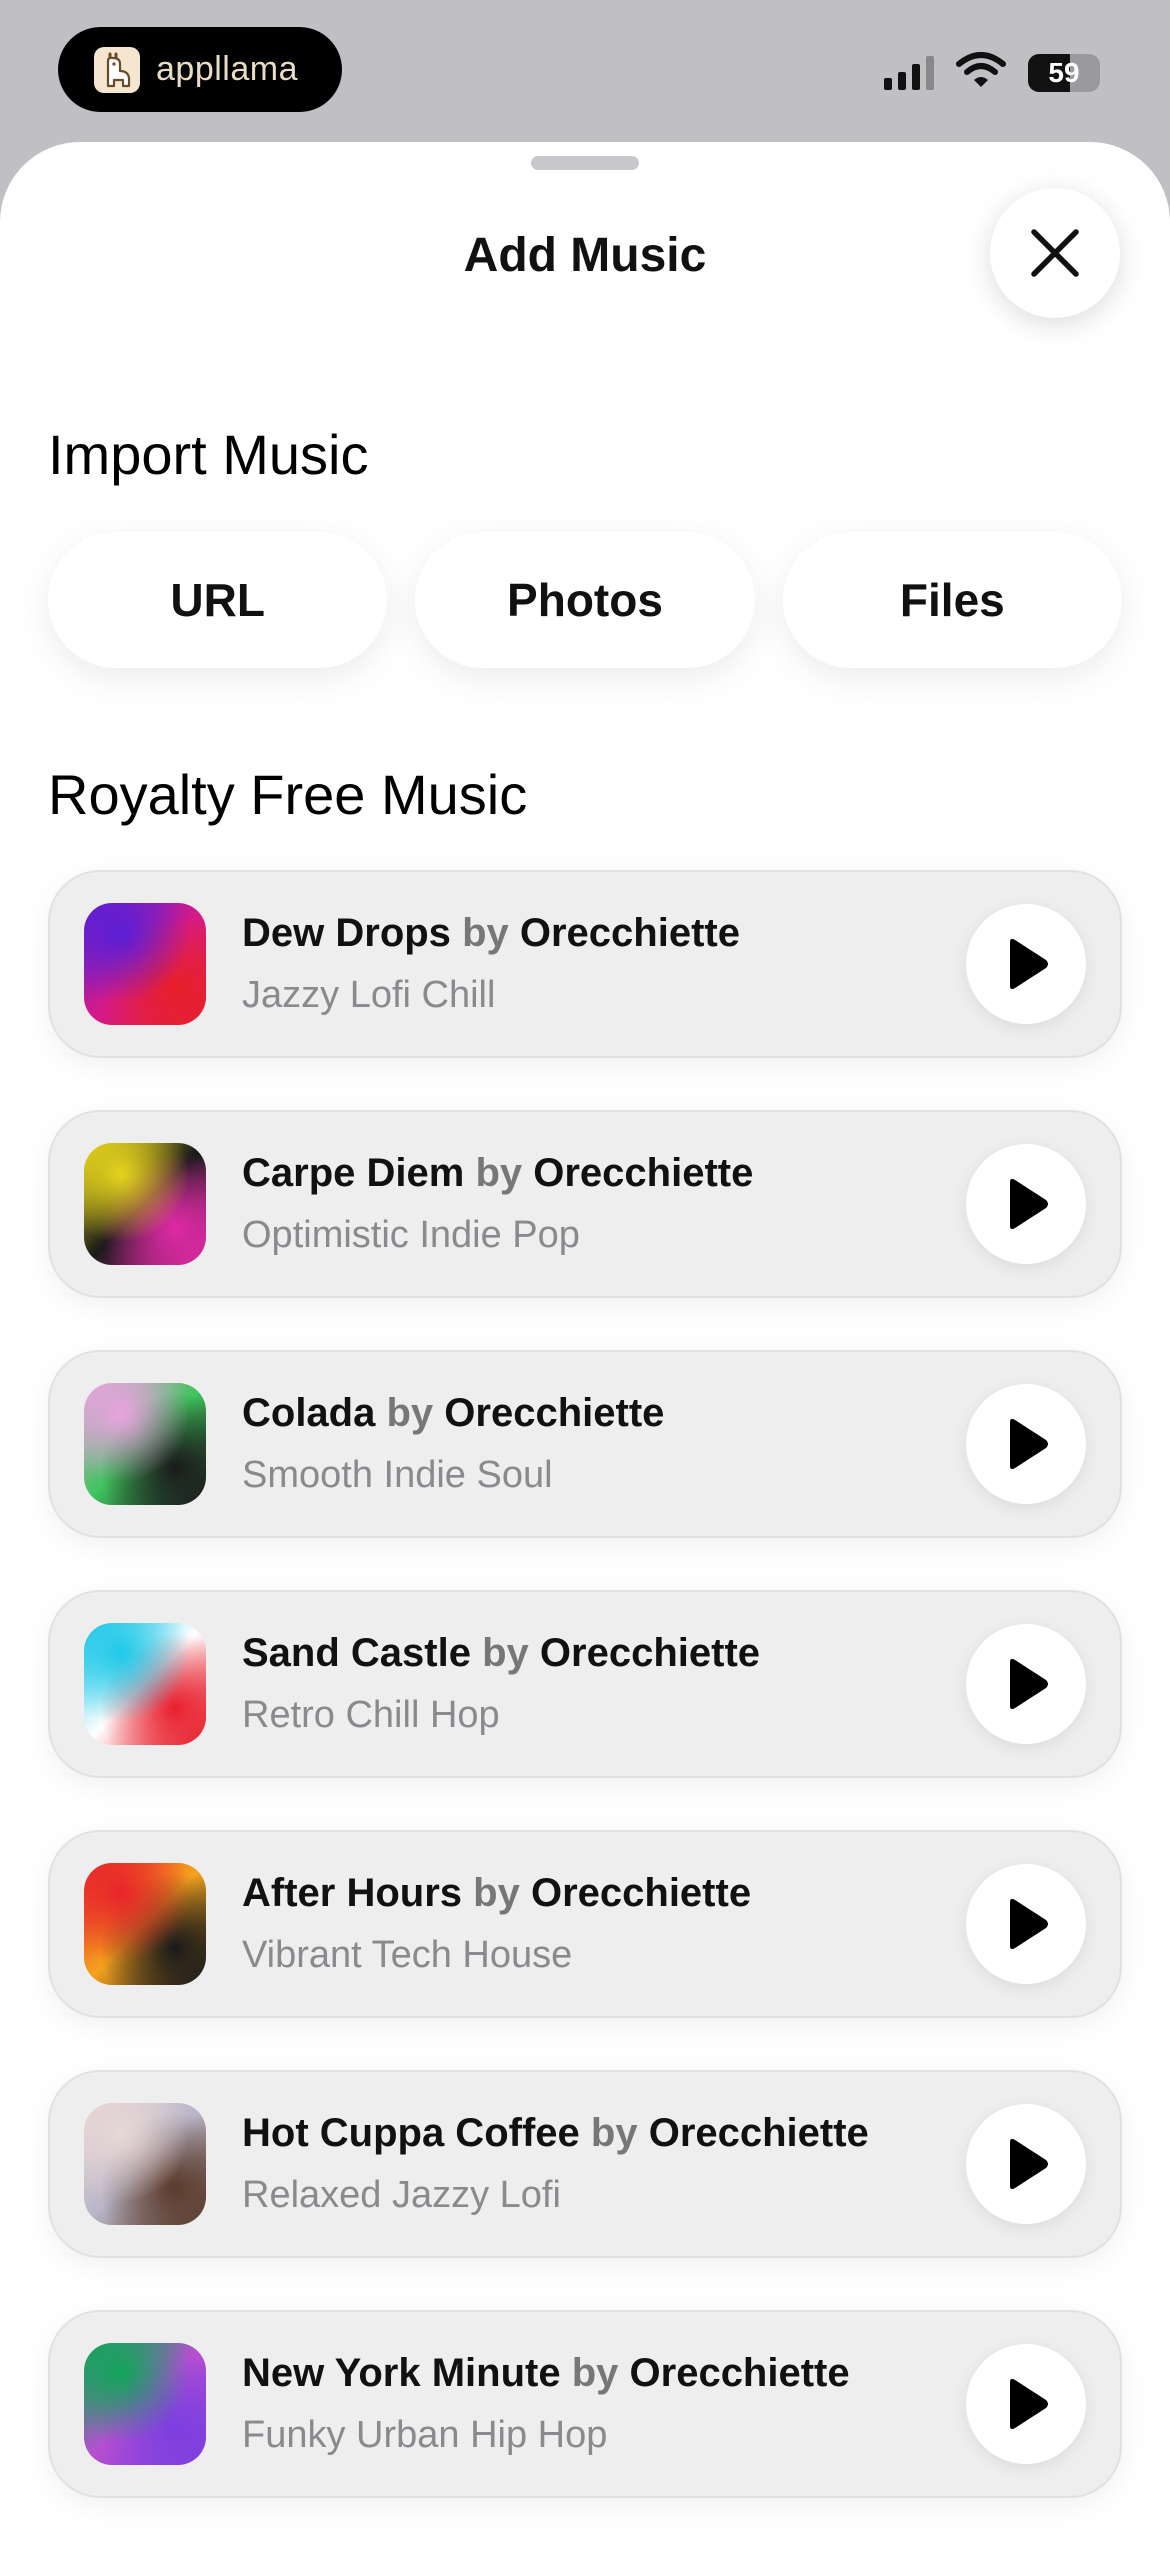  Describe the element at coordinates (352, 1893) in the screenshot. I see `track-title: After Hours` at that location.